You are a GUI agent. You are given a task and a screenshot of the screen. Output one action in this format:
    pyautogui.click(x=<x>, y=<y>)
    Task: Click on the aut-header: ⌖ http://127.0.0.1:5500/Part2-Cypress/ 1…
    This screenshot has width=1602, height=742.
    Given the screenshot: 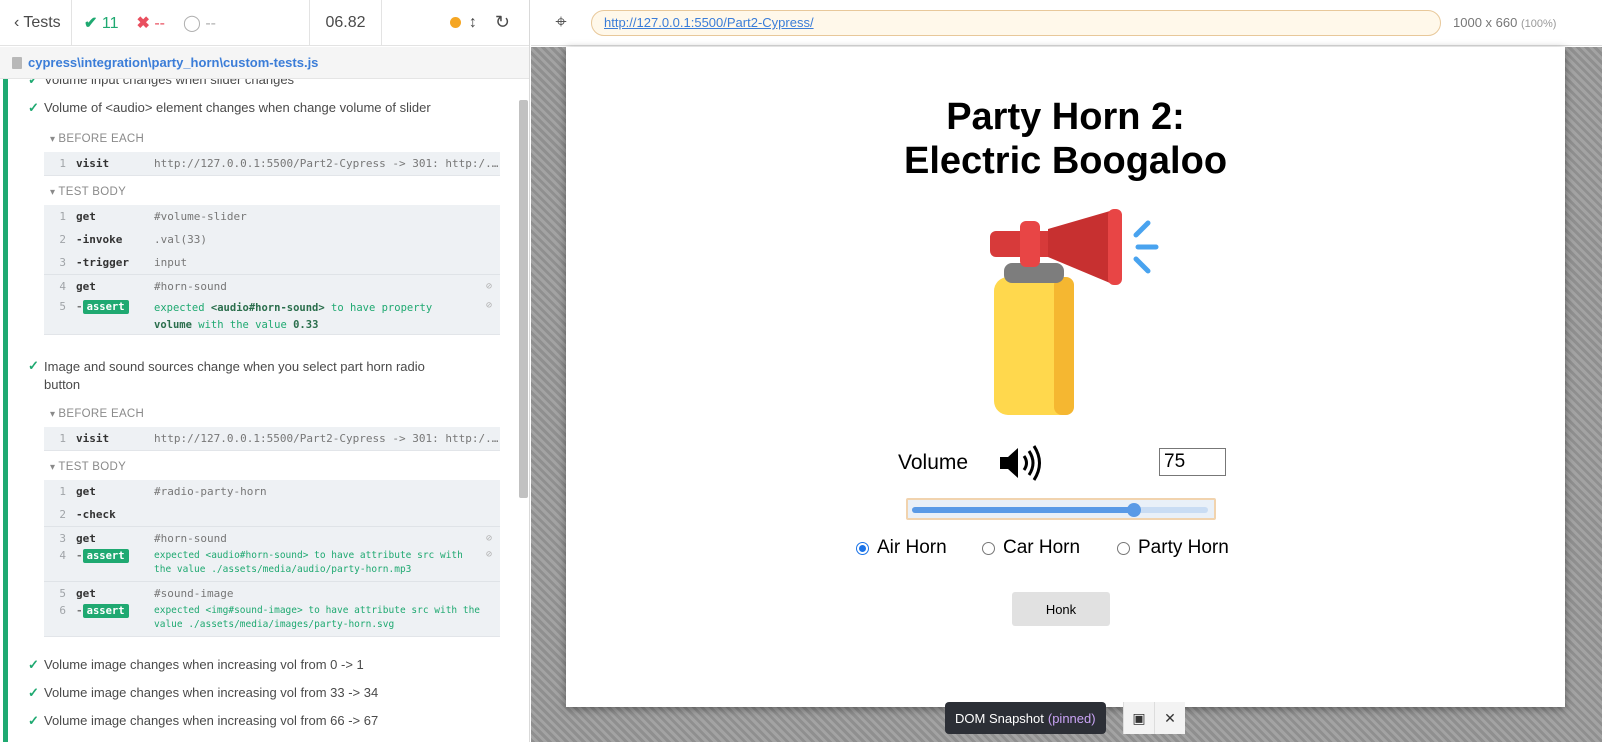 What is the action you would take?
    pyautogui.click(x=1066, y=23)
    